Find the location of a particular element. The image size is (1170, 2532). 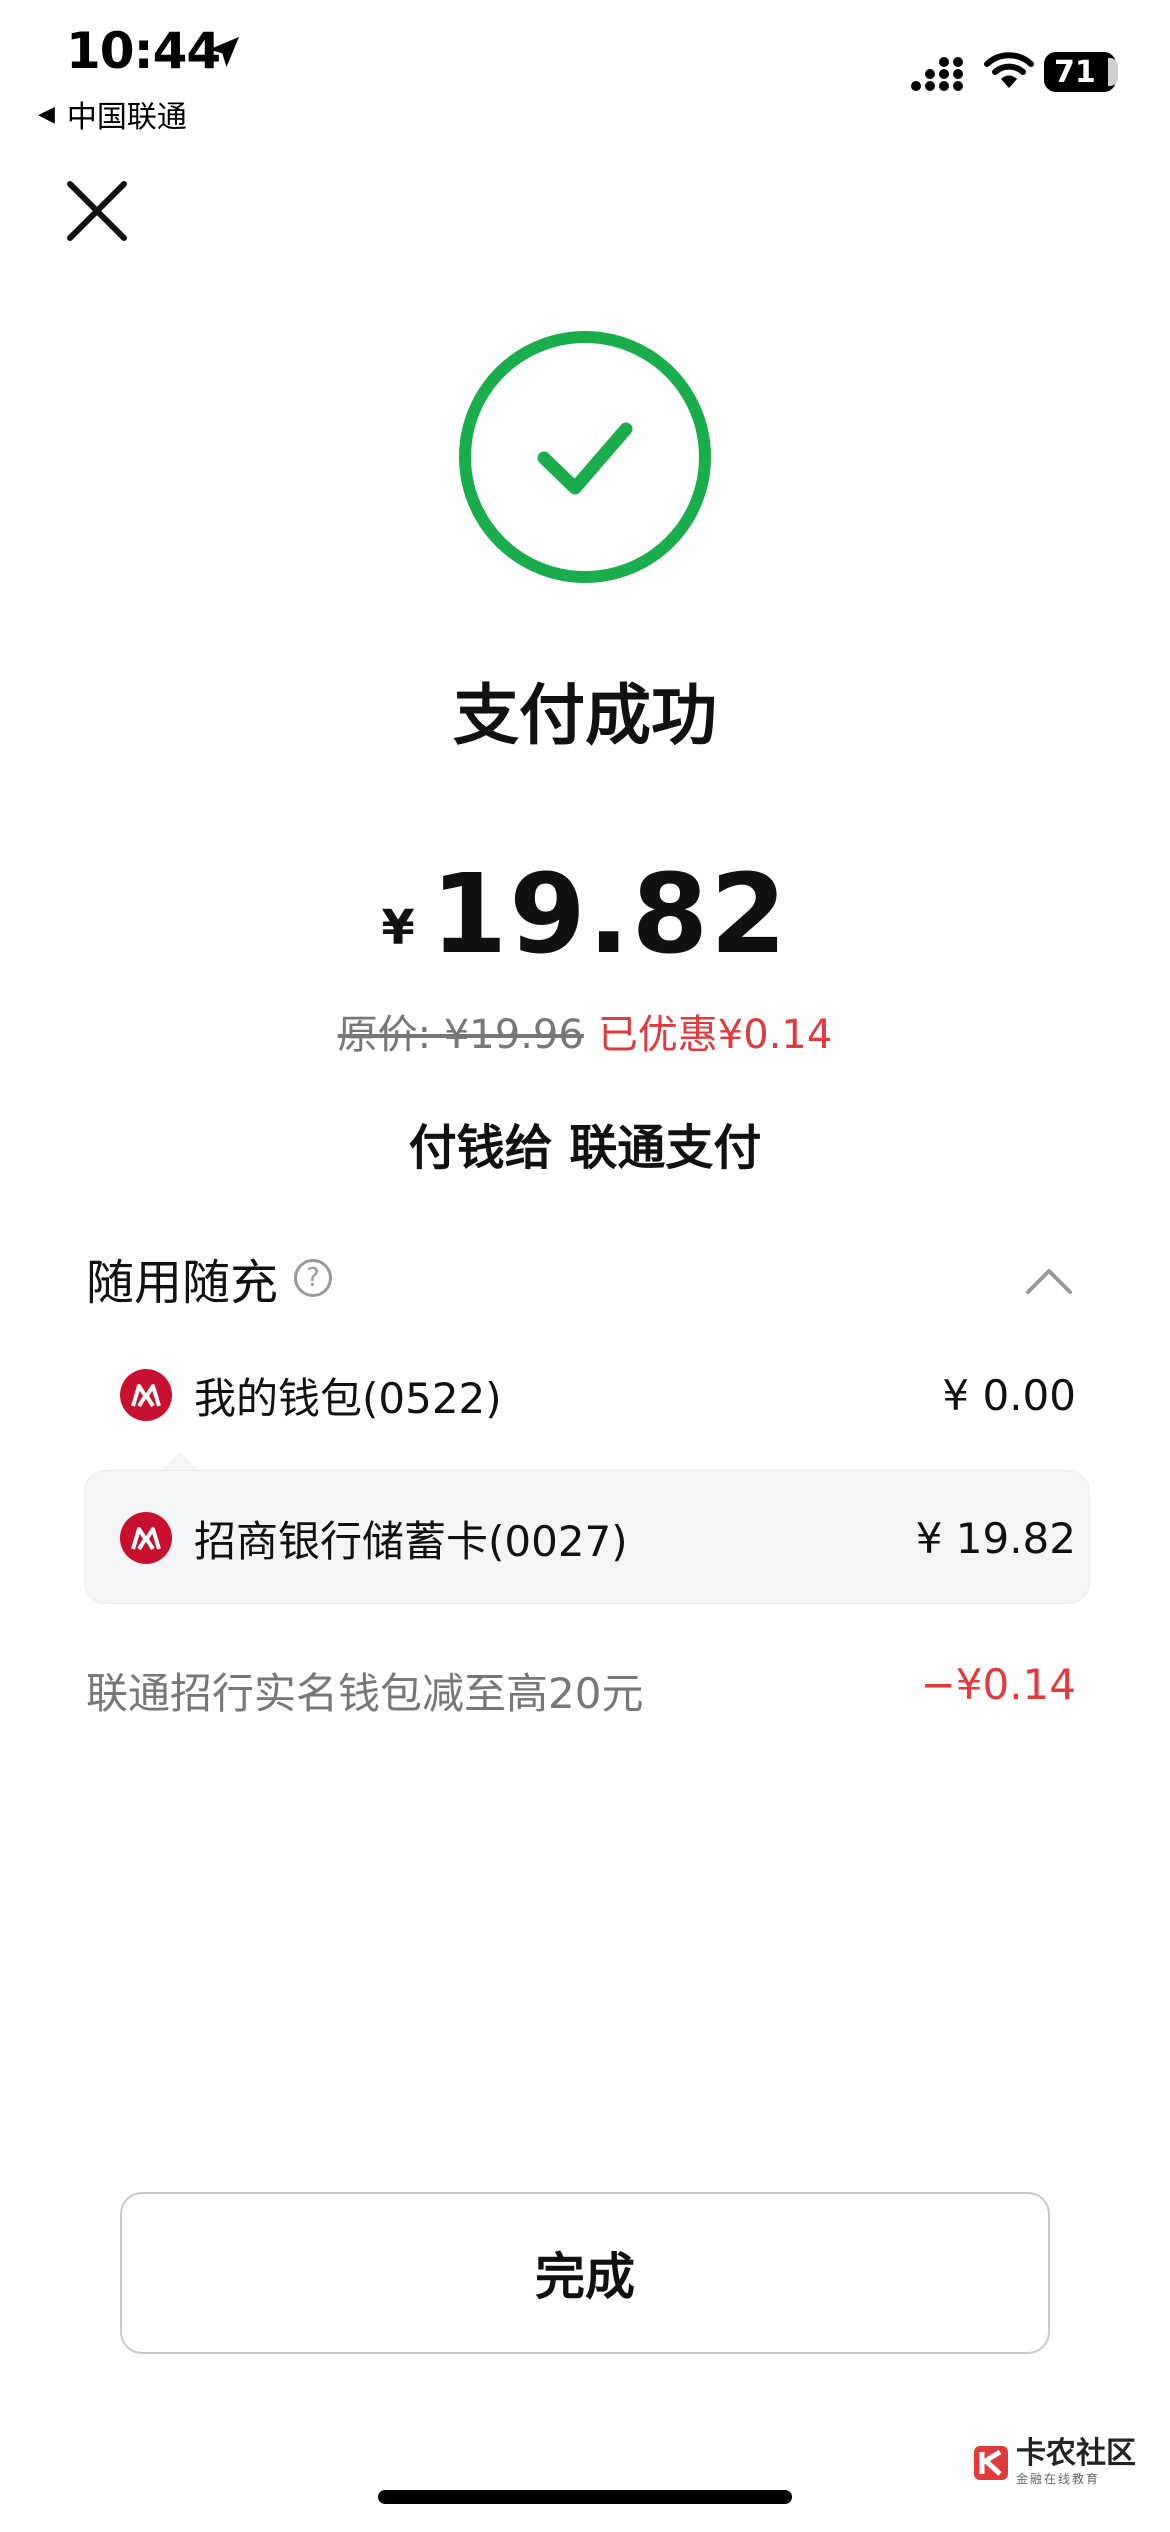

watermark-title: 卡农社区 is located at coordinates (1076, 2453).